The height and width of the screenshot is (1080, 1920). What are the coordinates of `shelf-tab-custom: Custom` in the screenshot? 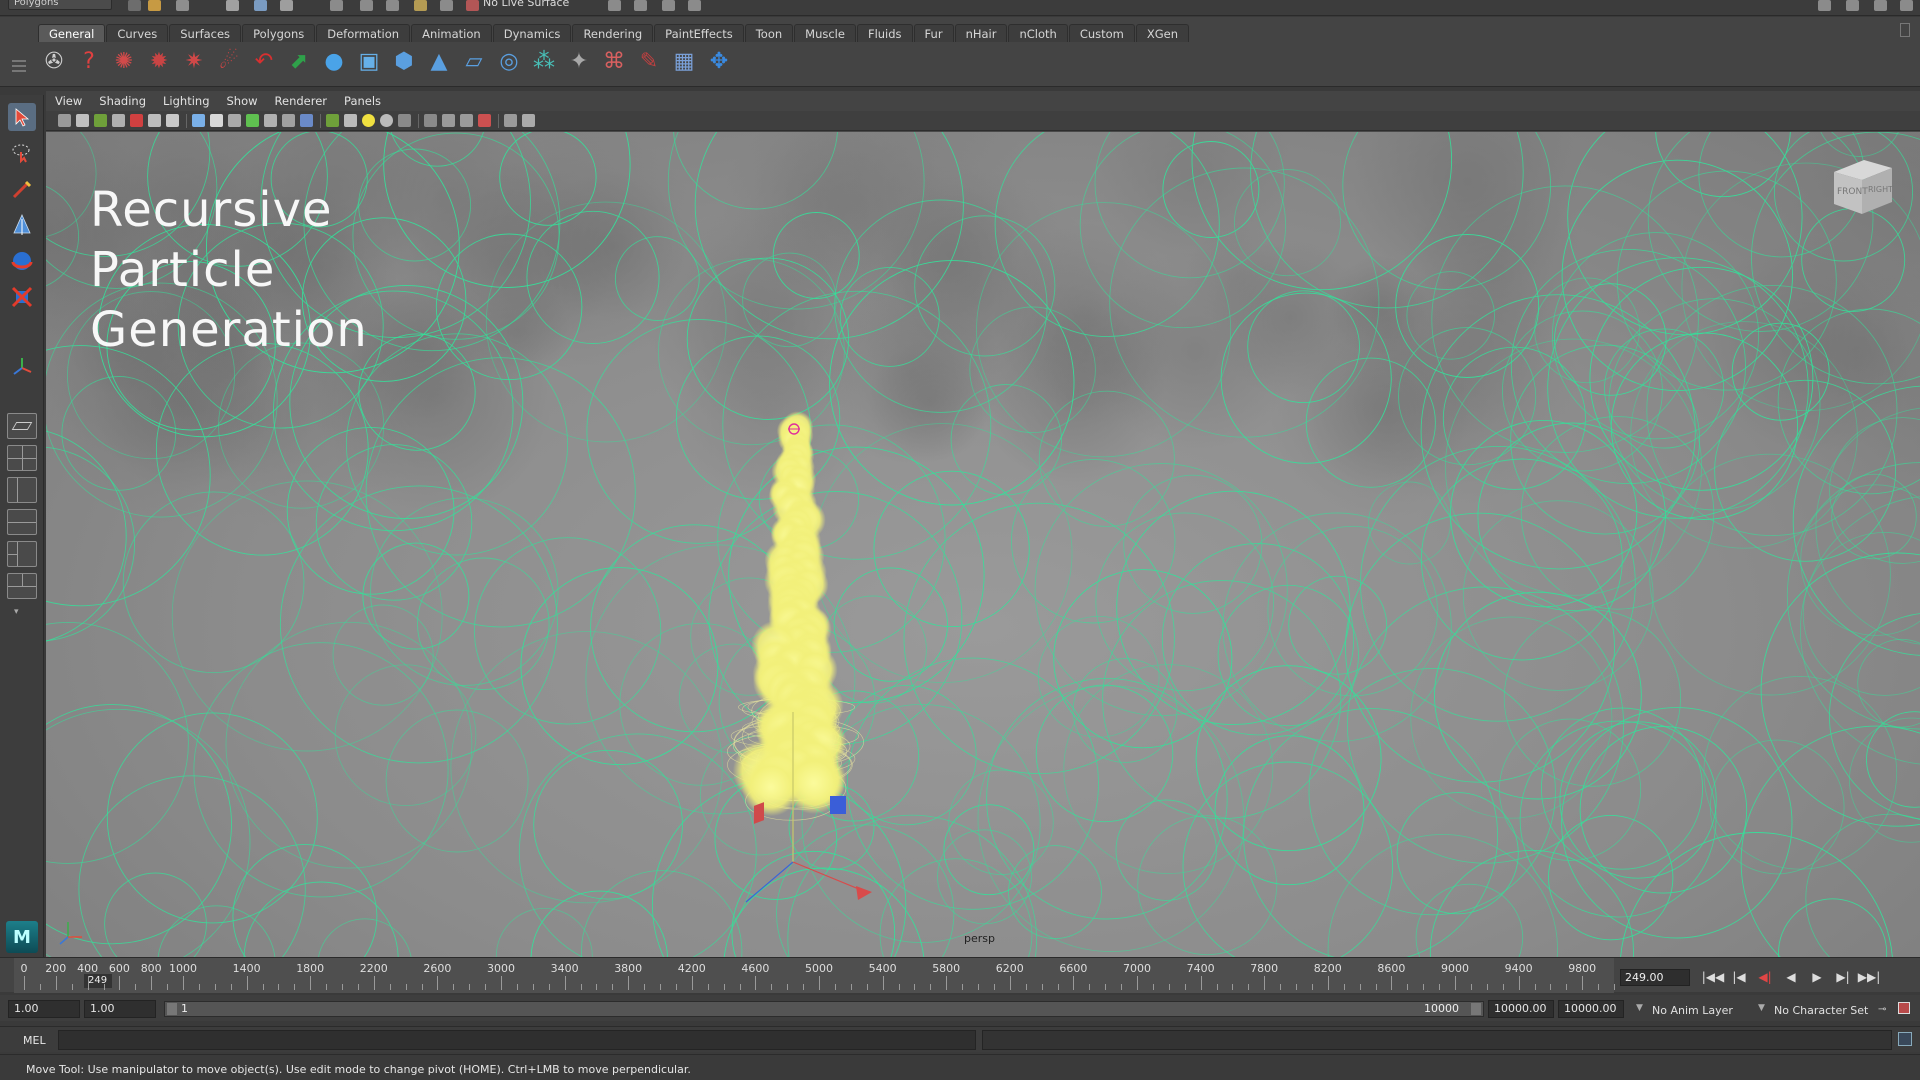 It's located at (1101, 33).